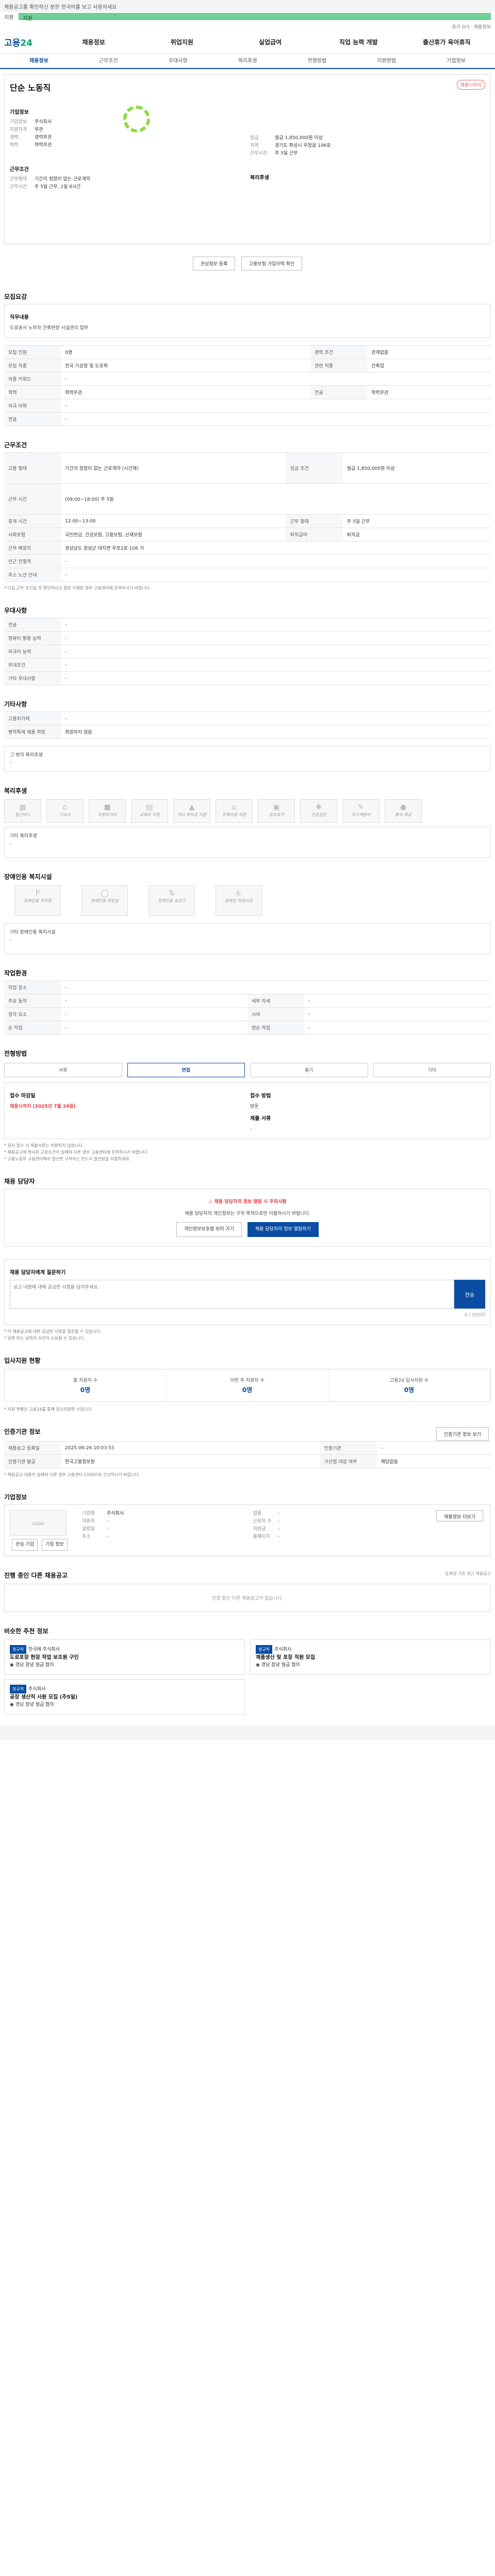 This screenshot has width=495, height=2576. I want to click on section-tabs: 채용정보 근무조건 우대사항 복리후생 전형방법 지원방법 기업정보, so click(247, 61).